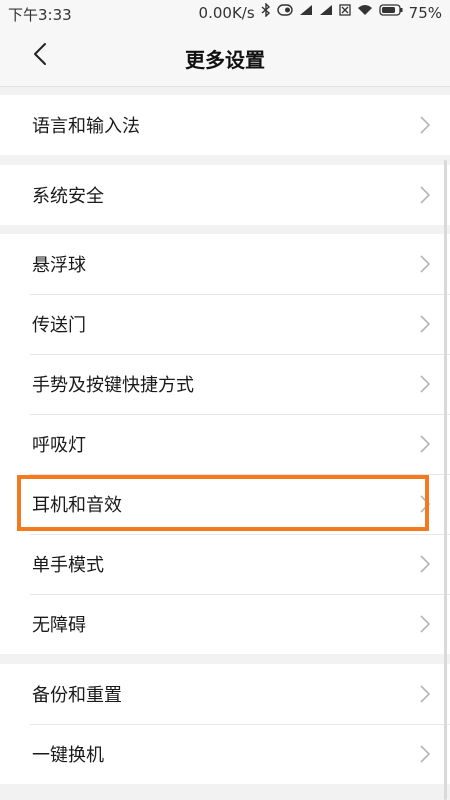 This screenshot has width=450, height=800. What do you see at coordinates (225, 504) in the screenshot?
I see `setting-item-headphones-audio: 耳机和音效` at bounding box center [225, 504].